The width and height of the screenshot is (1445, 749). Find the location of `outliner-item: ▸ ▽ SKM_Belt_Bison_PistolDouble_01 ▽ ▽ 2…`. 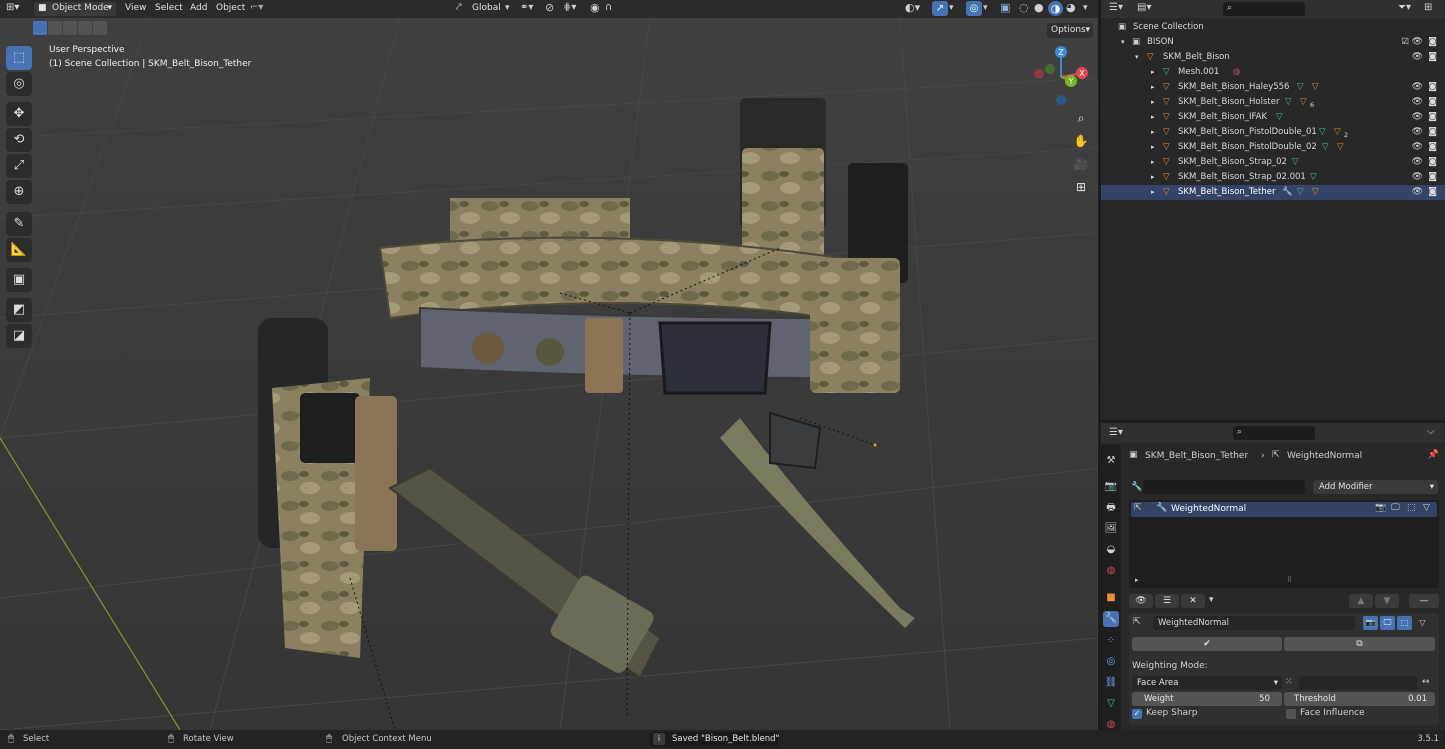

outliner-item: ▸ ▽ SKM_Belt_Bison_PistolDouble_01 ▽ ▽ 2… is located at coordinates (1273, 132).